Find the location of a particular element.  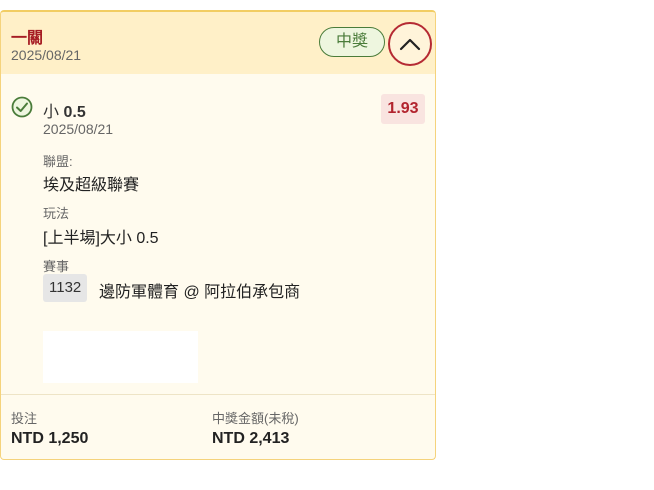

match-name: 邊防軍體育 @ 阿拉伯承包商 is located at coordinates (200, 292).